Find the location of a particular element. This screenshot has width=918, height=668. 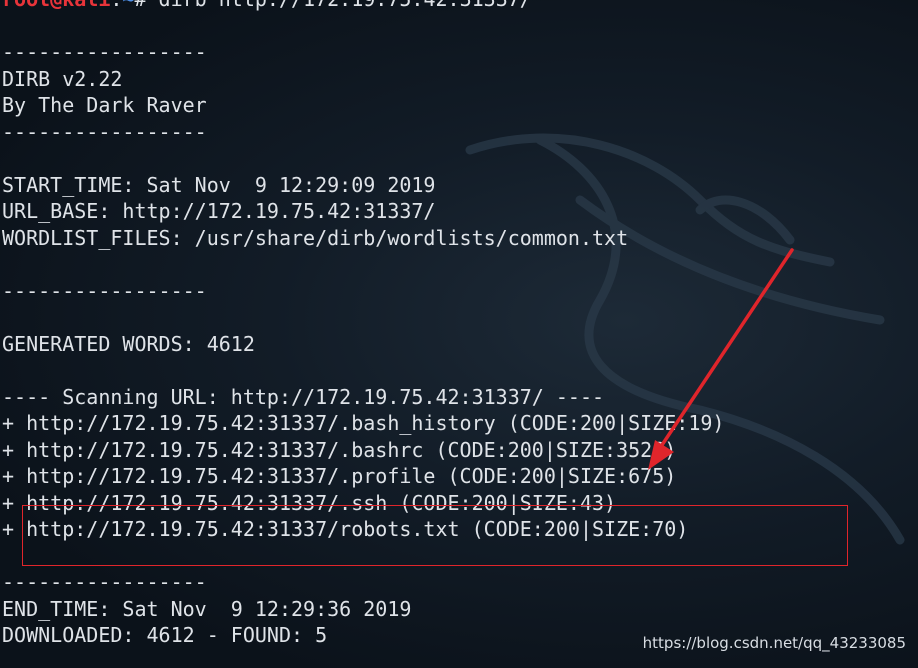

terminal-cursor is located at coordinates (194, 666).